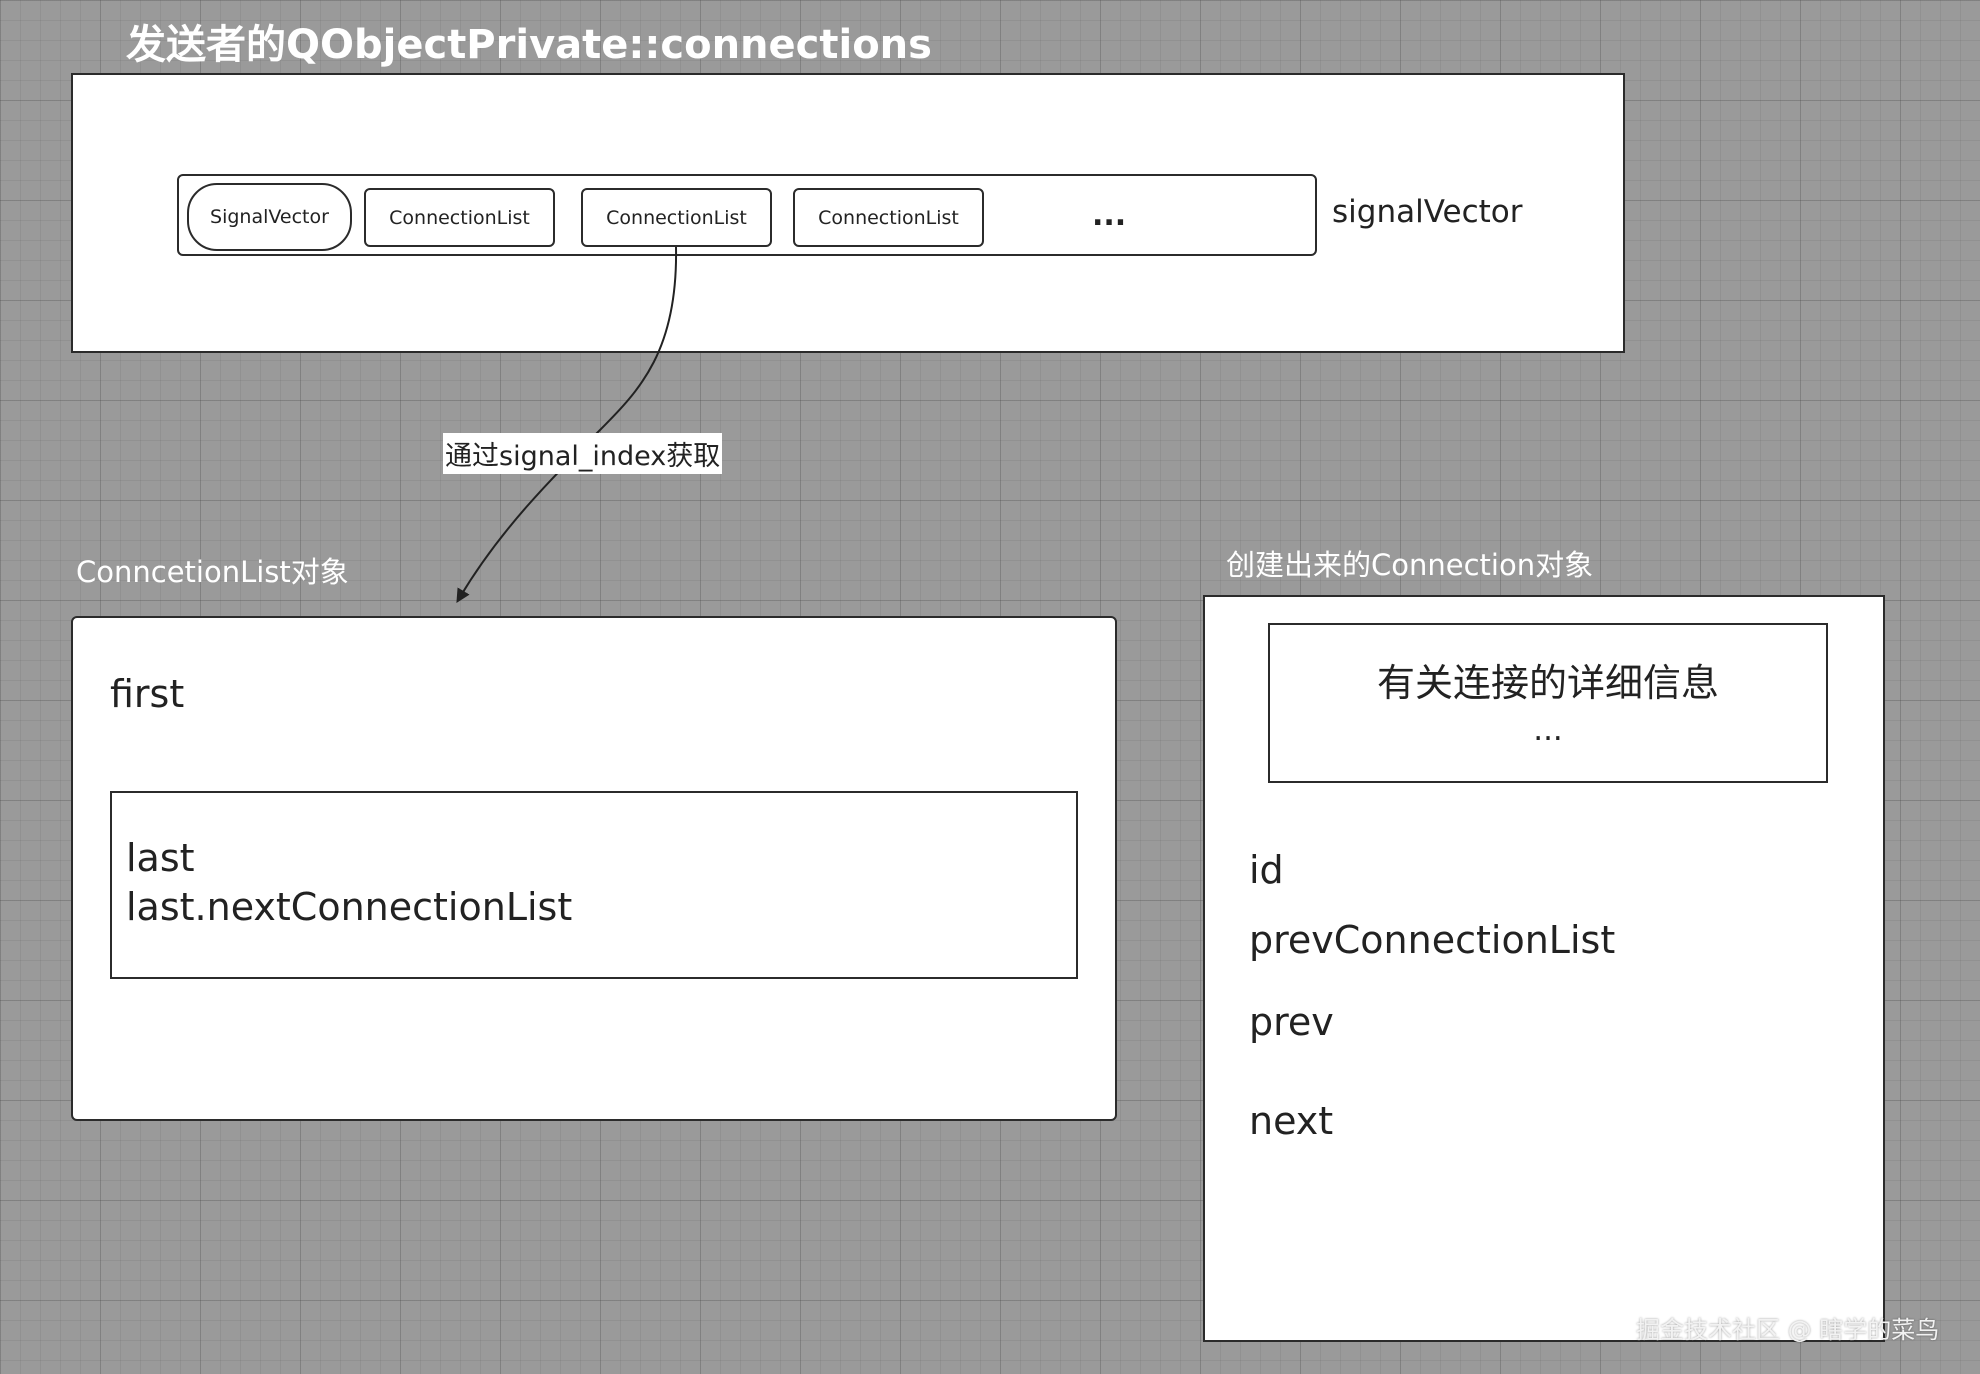 This screenshot has height=1374, width=1980. I want to click on watermark: 掘金技术社区 @ 瞎学的菜鸟, so click(1788, 1330).